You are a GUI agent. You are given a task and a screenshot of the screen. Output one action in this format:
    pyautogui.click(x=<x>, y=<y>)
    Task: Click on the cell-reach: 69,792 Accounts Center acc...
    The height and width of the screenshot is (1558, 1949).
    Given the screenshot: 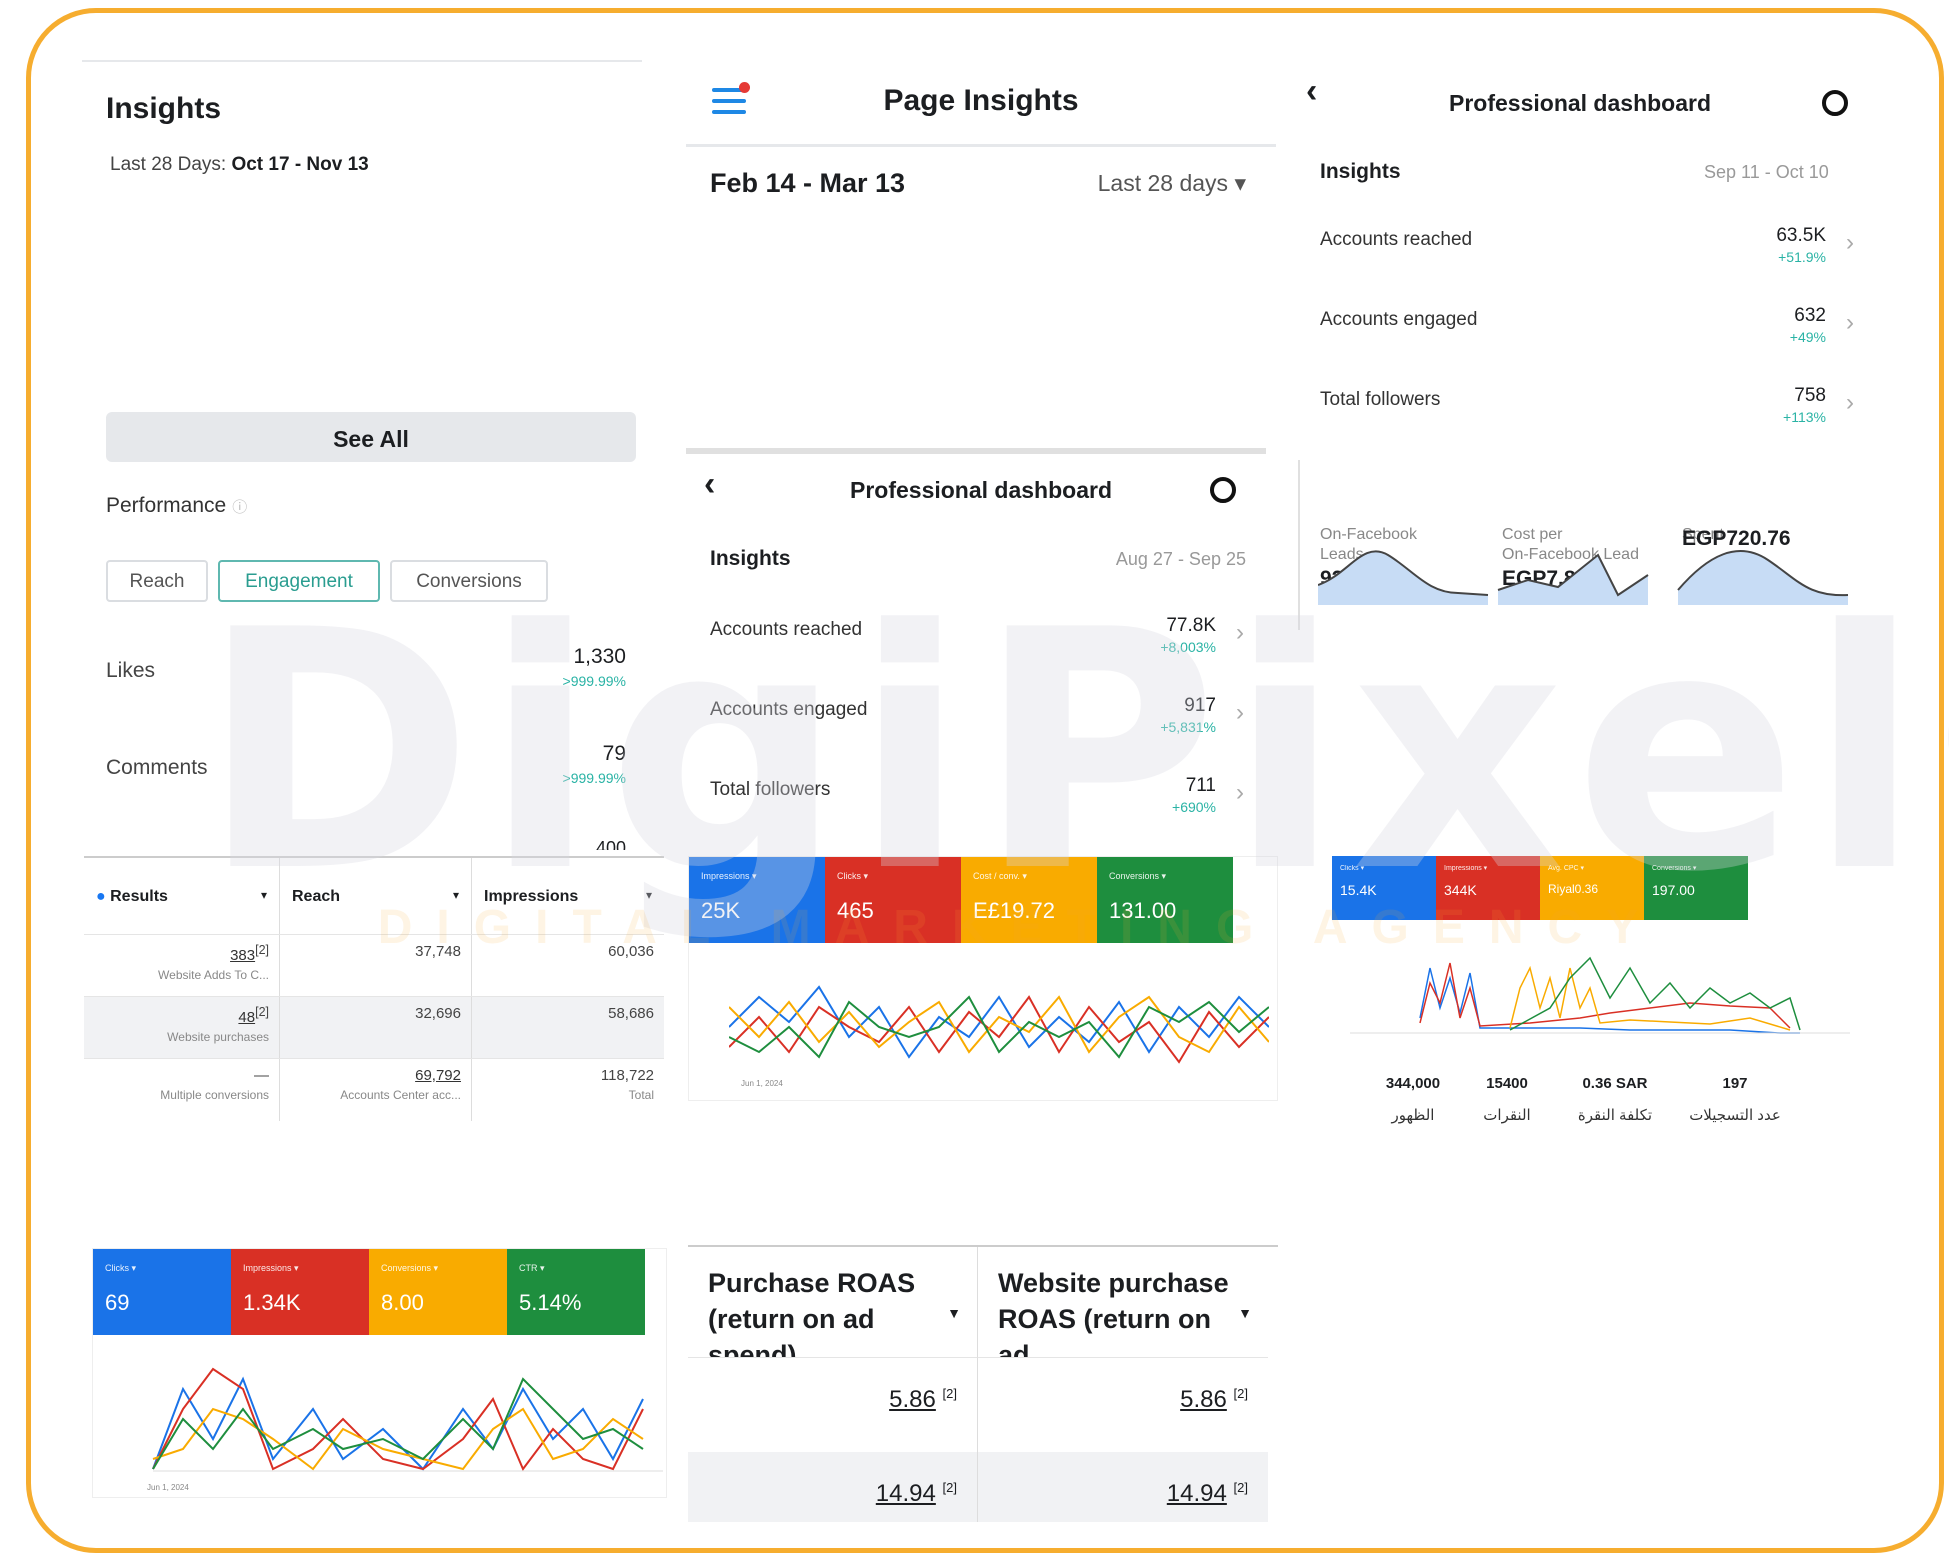 What is the action you would take?
    pyautogui.click(x=376, y=1090)
    